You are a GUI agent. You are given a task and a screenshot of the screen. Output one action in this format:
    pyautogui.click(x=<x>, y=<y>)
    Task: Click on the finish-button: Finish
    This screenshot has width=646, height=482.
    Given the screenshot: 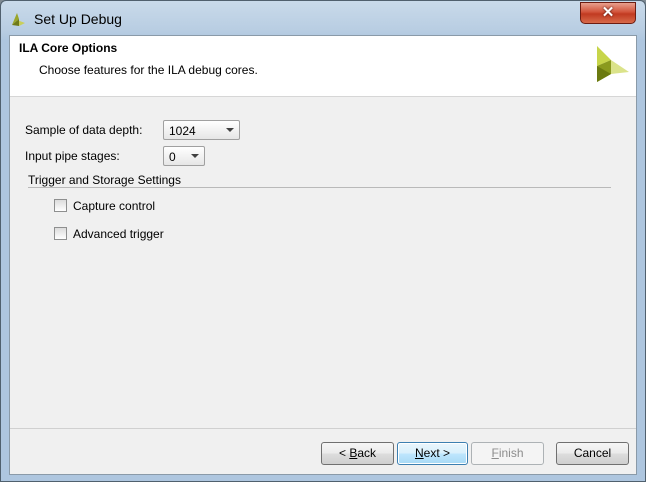 What is the action you would take?
    pyautogui.click(x=507, y=453)
    